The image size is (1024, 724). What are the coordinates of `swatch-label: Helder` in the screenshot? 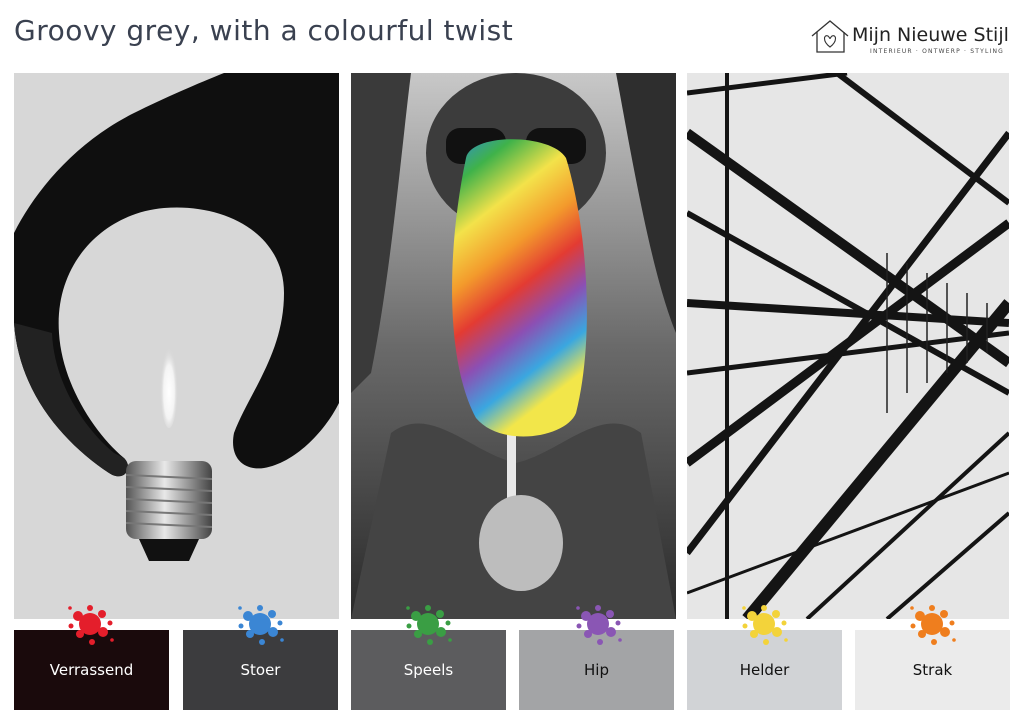 It's located at (764, 670).